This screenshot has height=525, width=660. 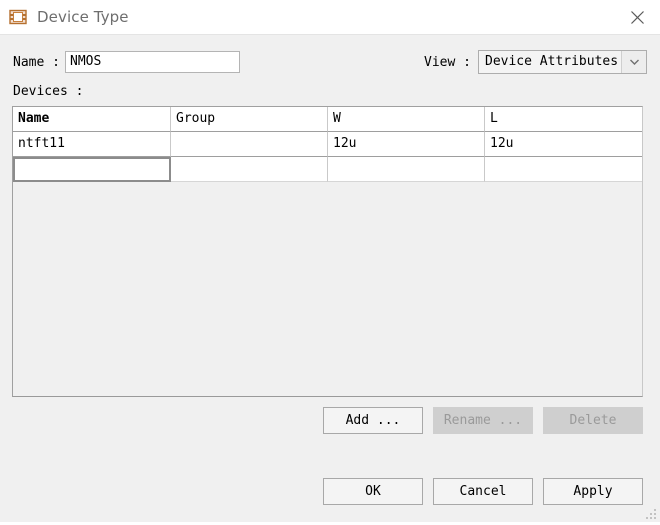 What do you see at coordinates (563, 119) in the screenshot?
I see `column-header-l: L` at bounding box center [563, 119].